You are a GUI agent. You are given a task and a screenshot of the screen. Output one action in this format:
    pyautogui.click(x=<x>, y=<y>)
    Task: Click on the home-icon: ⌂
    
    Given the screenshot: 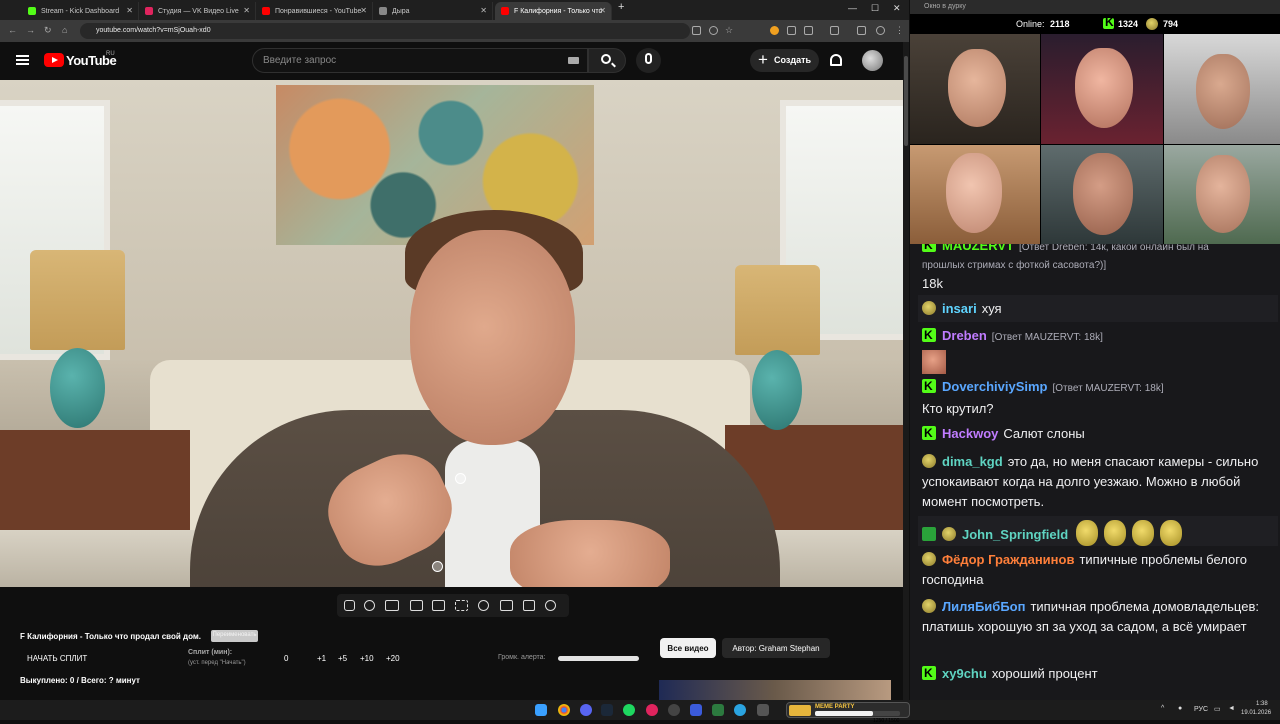 What is the action you would take?
    pyautogui.click(x=64, y=30)
    